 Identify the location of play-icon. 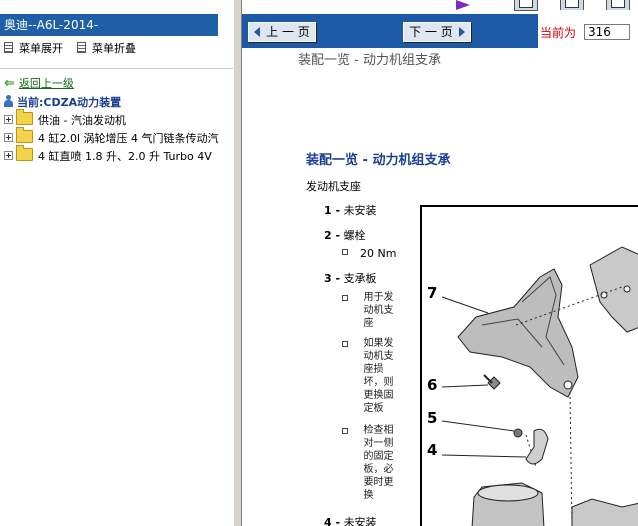
(463, 5).